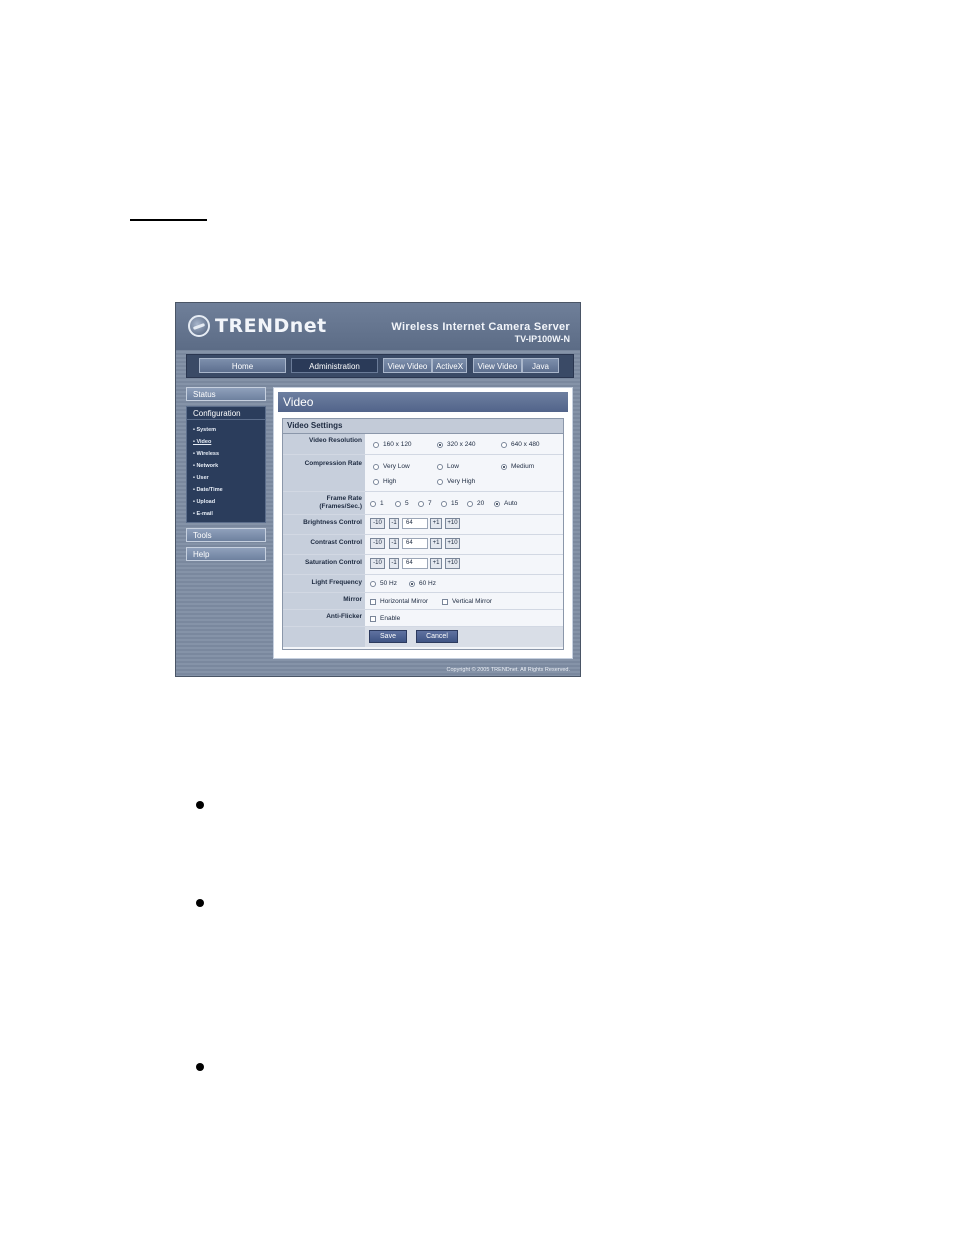 This screenshot has height=1235, width=954. I want to click on option-resolution-320: 320 x 240, so click(456, 444).